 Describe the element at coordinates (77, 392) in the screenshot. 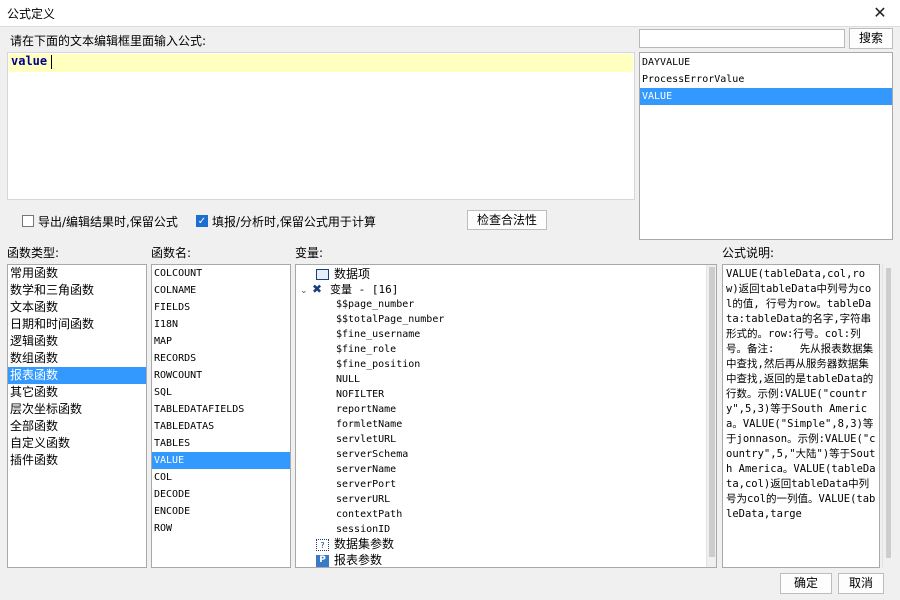

I see `function-type-item: 其它函数` at that location.